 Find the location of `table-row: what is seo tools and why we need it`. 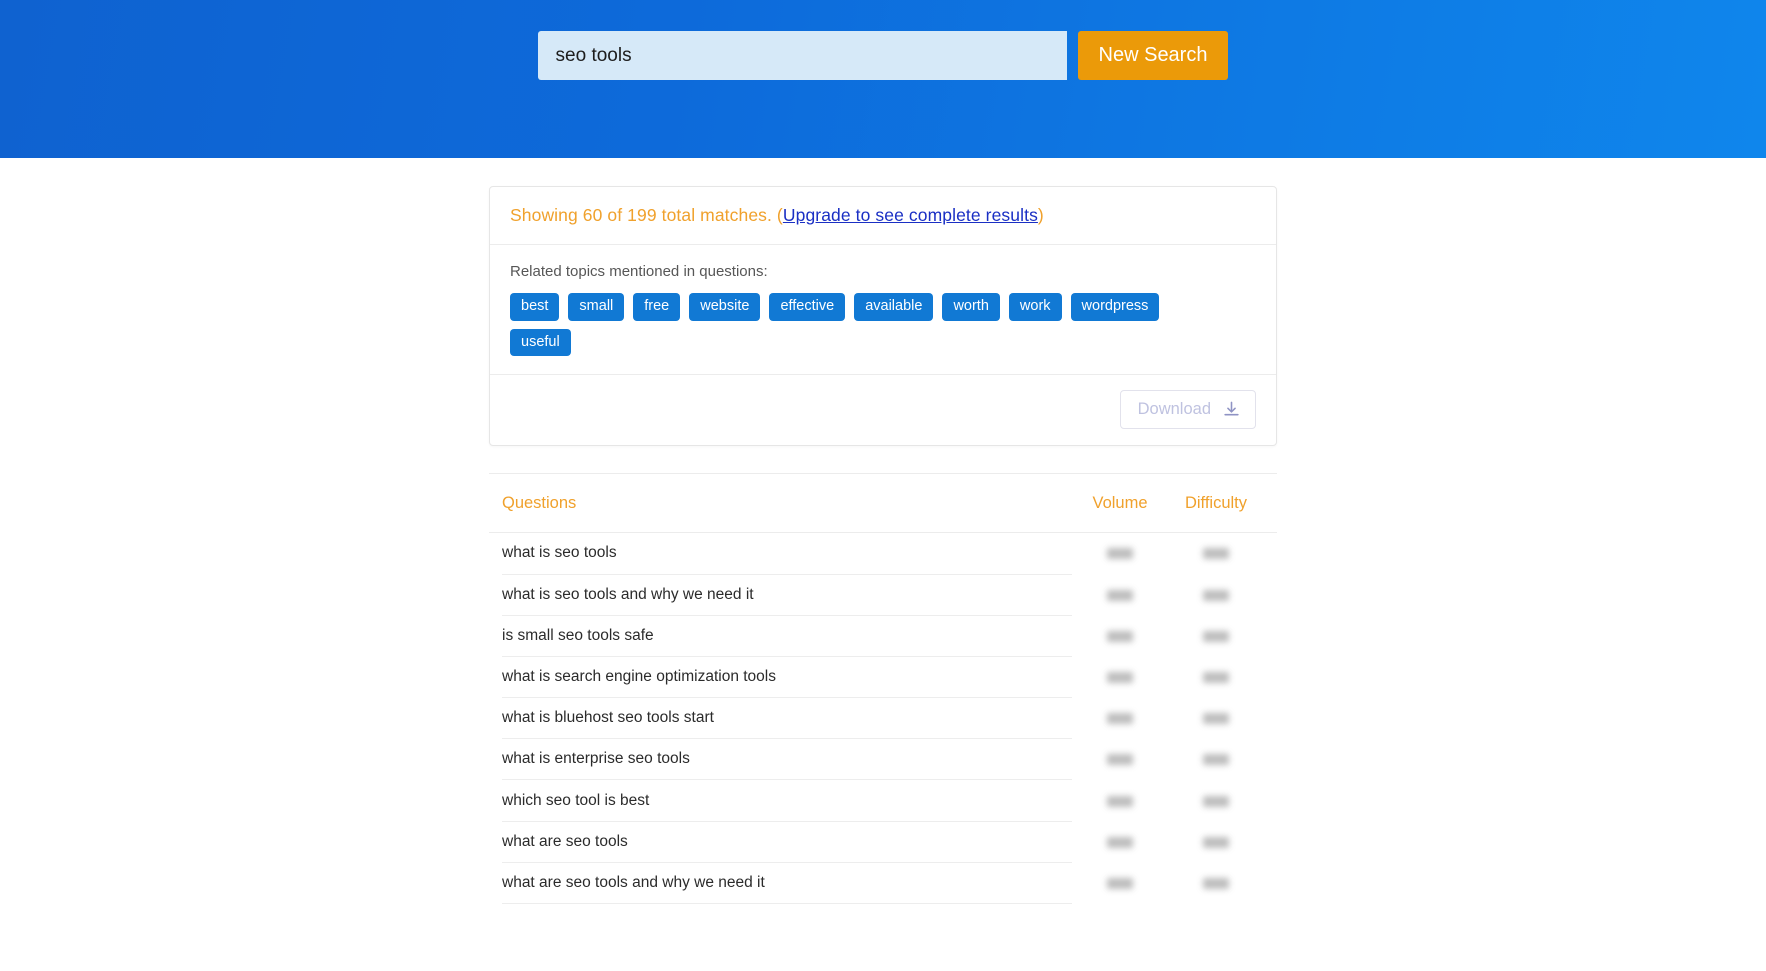

table-row: what is seo tools and why we need it is located at coordinates (883, 595).